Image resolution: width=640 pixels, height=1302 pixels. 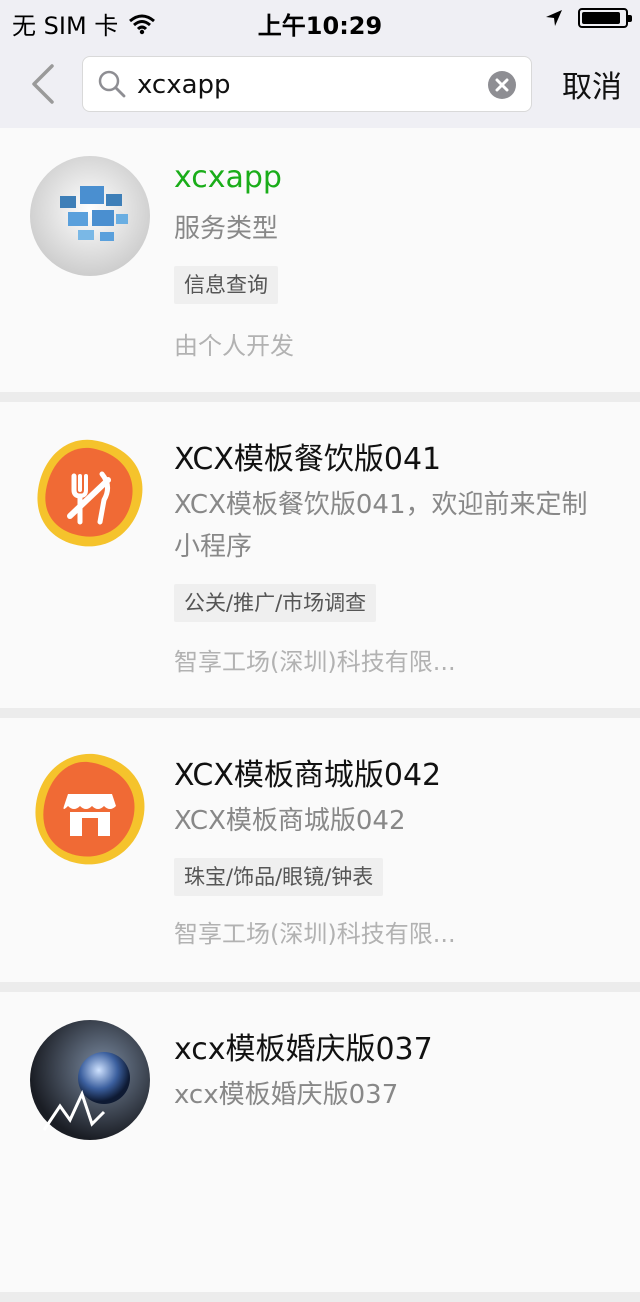 I want to click on search-icon, so click(x=112, y=84).